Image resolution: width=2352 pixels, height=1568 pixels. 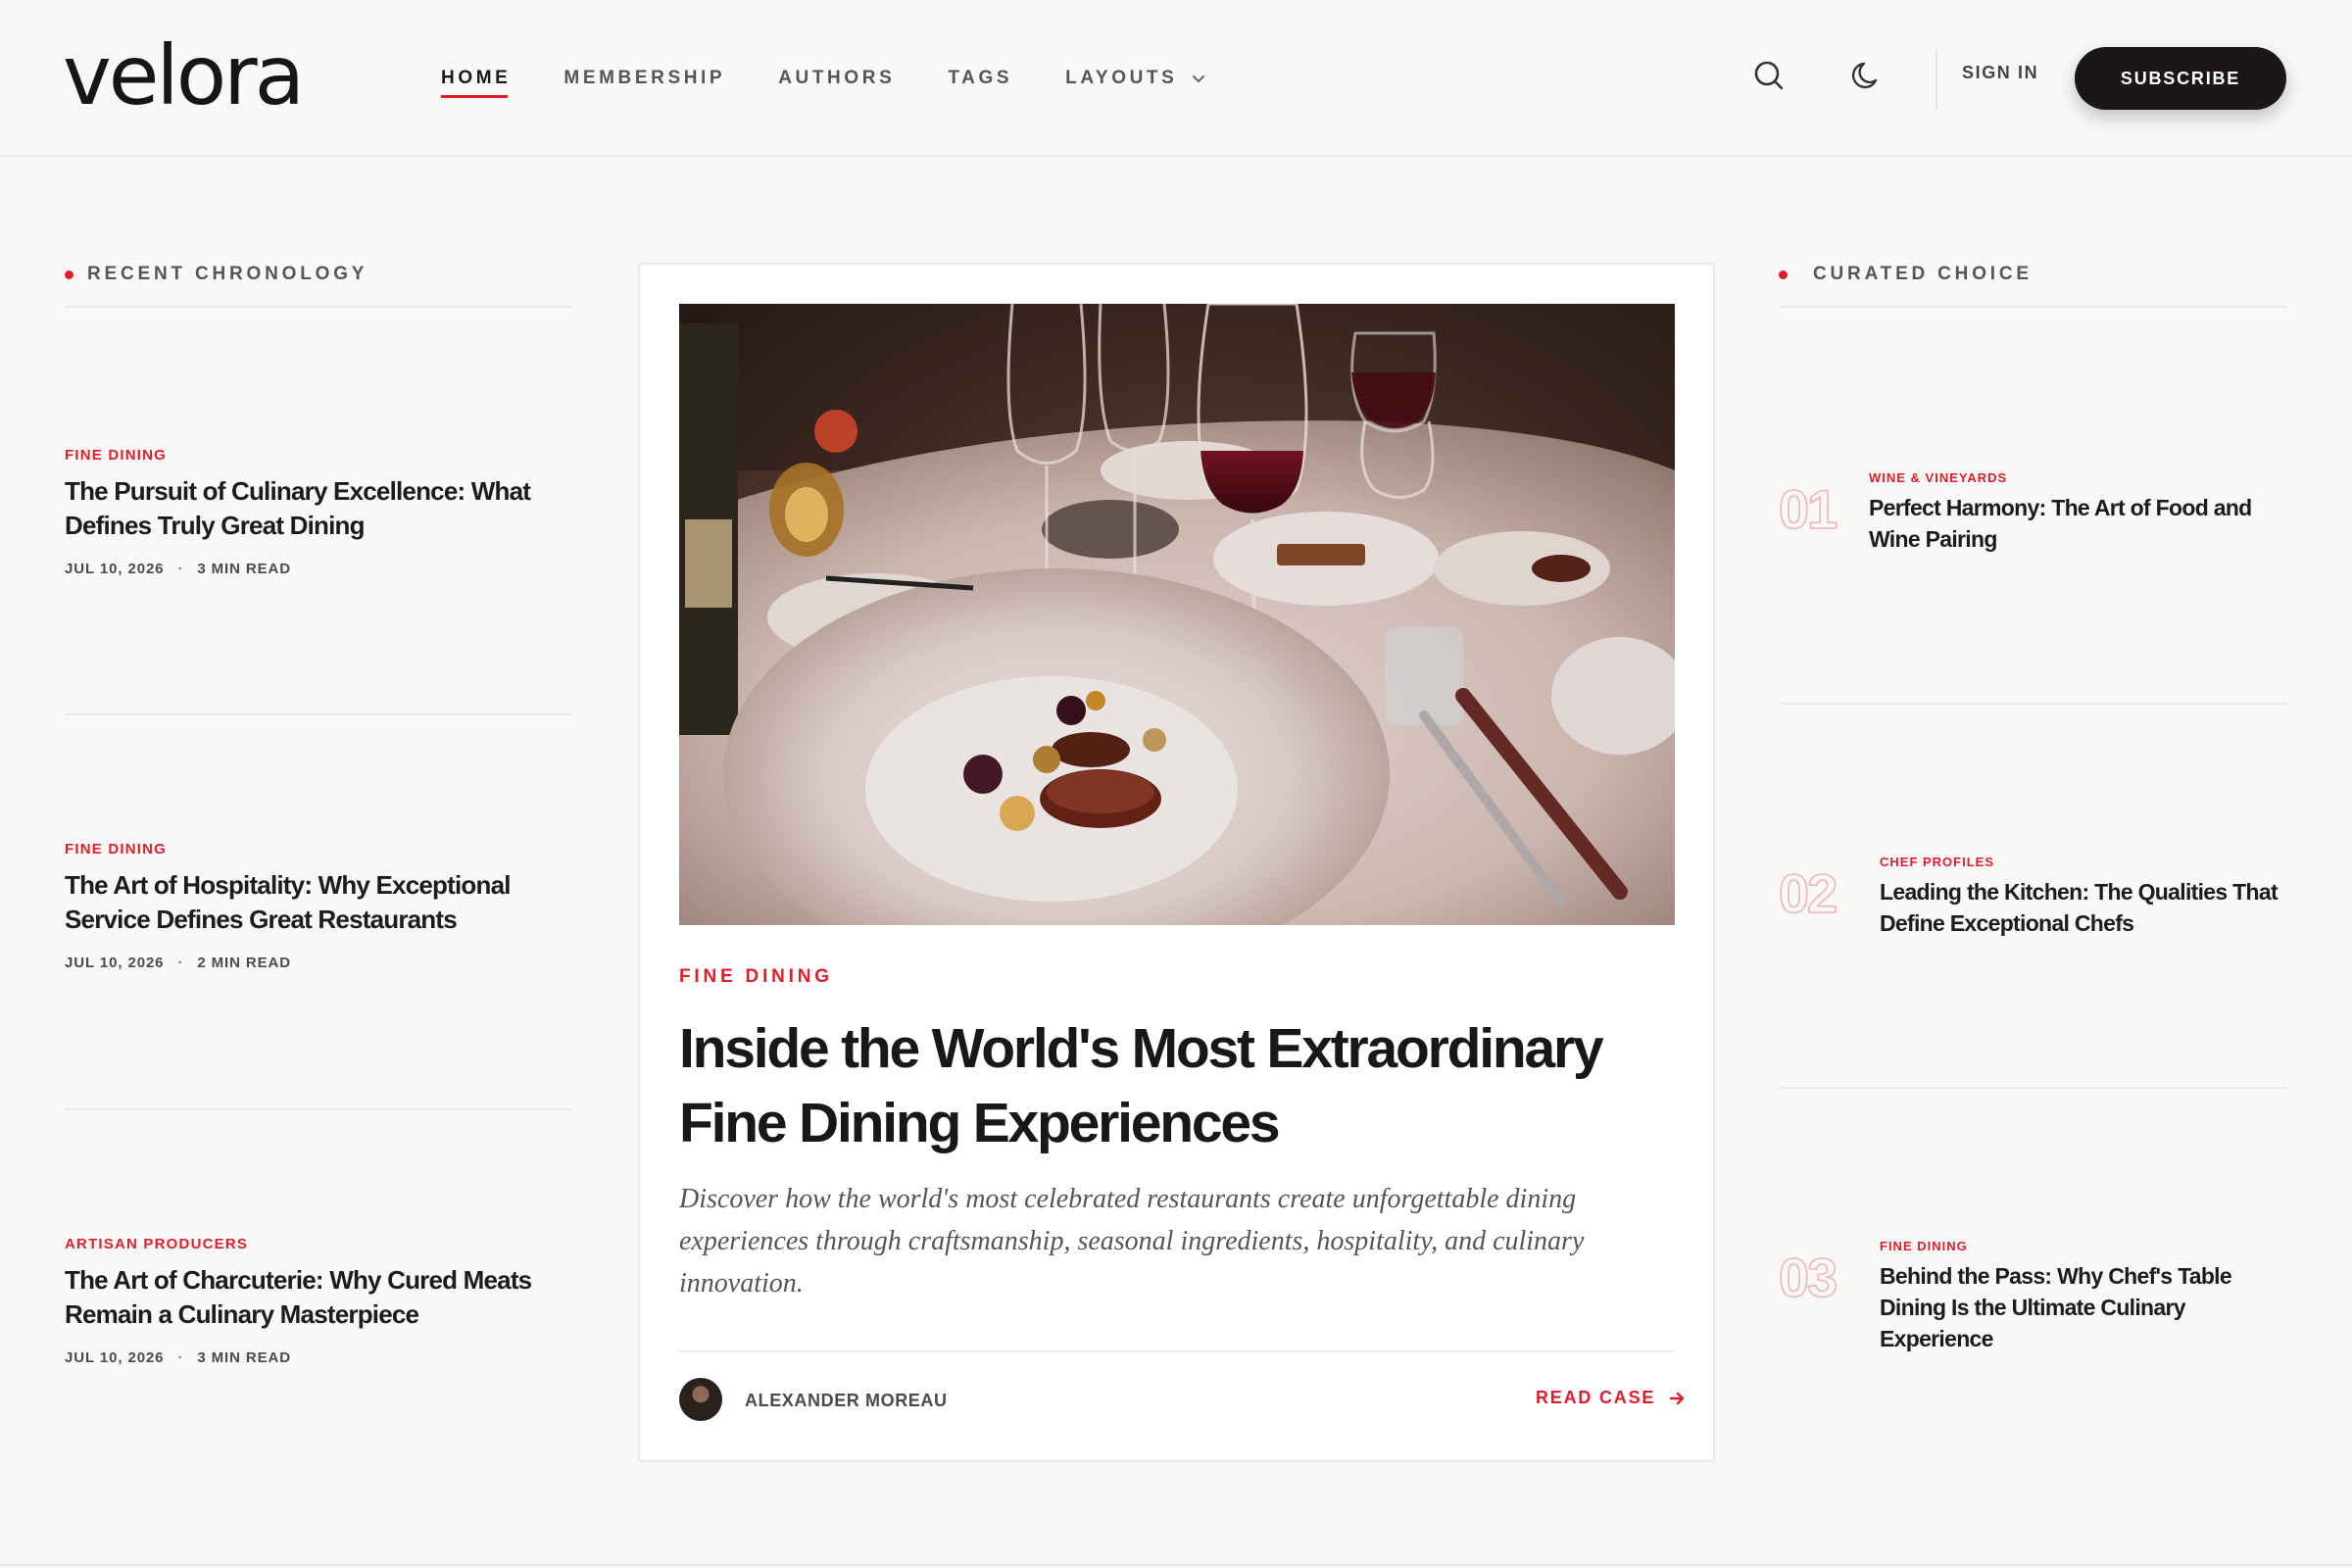 I want to click on article-category: CHEF PROFILES, so click(x=2084, y=862).